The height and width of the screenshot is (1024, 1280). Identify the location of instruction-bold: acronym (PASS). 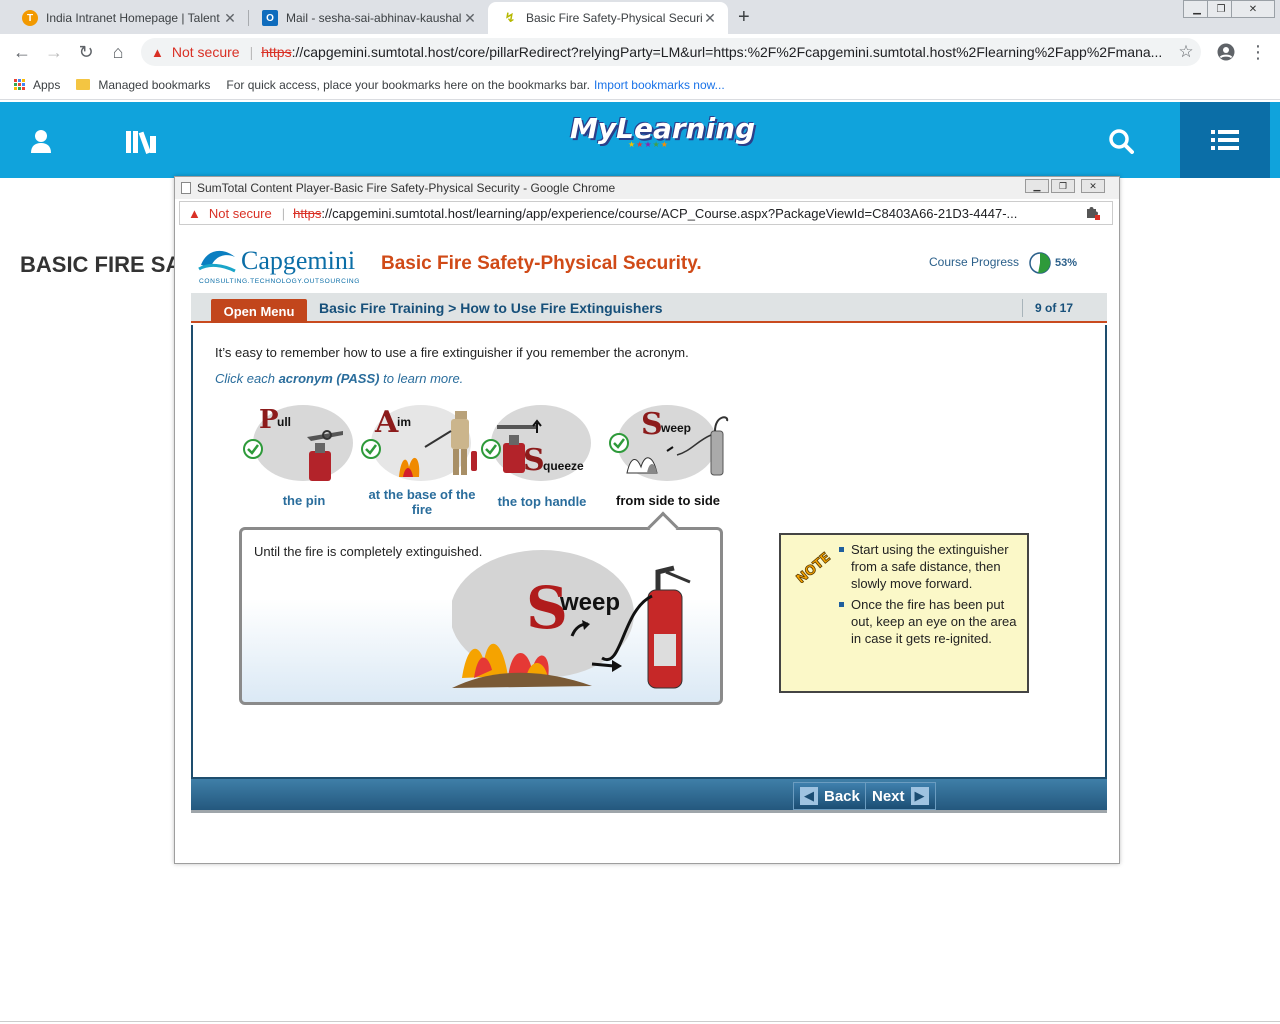
(329, 378).